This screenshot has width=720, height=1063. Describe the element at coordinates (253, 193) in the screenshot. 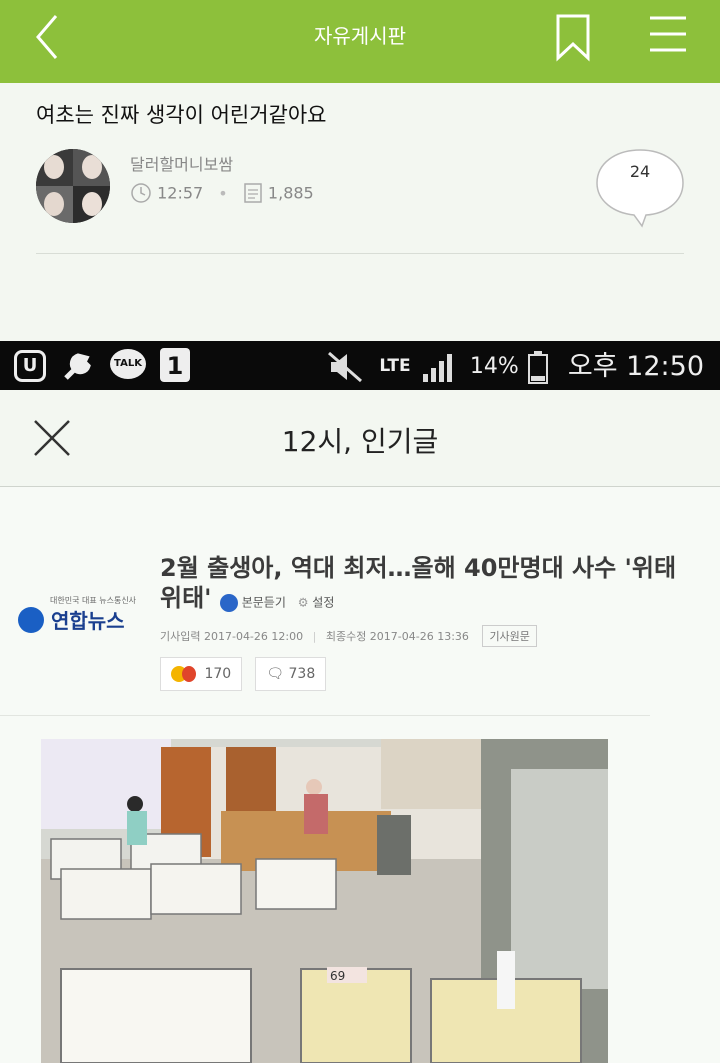

I see `document-icon` at that location.